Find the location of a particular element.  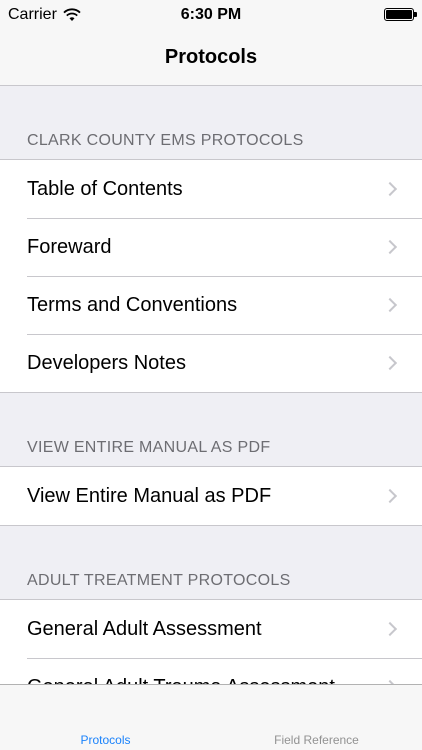

battery-icon is located at coordinates (400, 14).